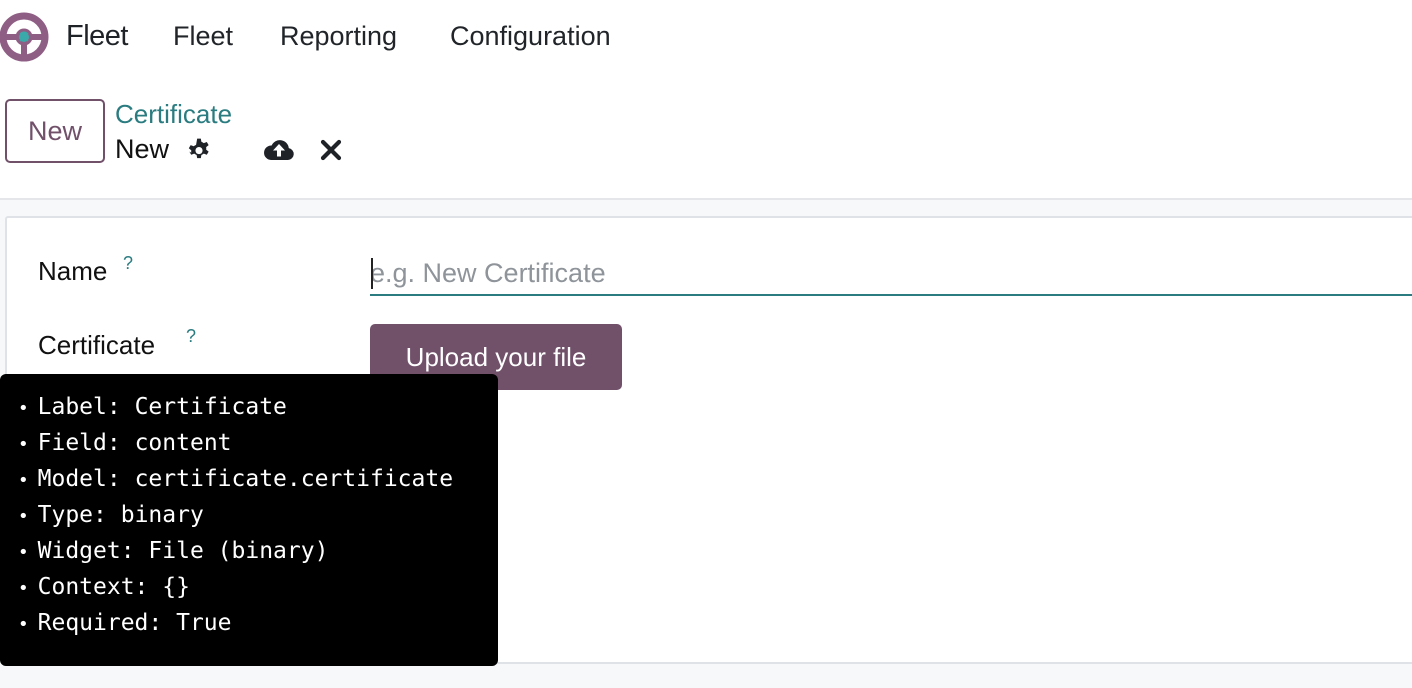 The image size is (1412, 688). I want to click on tooltip-value: certificate.certificate, so click(294, 479).